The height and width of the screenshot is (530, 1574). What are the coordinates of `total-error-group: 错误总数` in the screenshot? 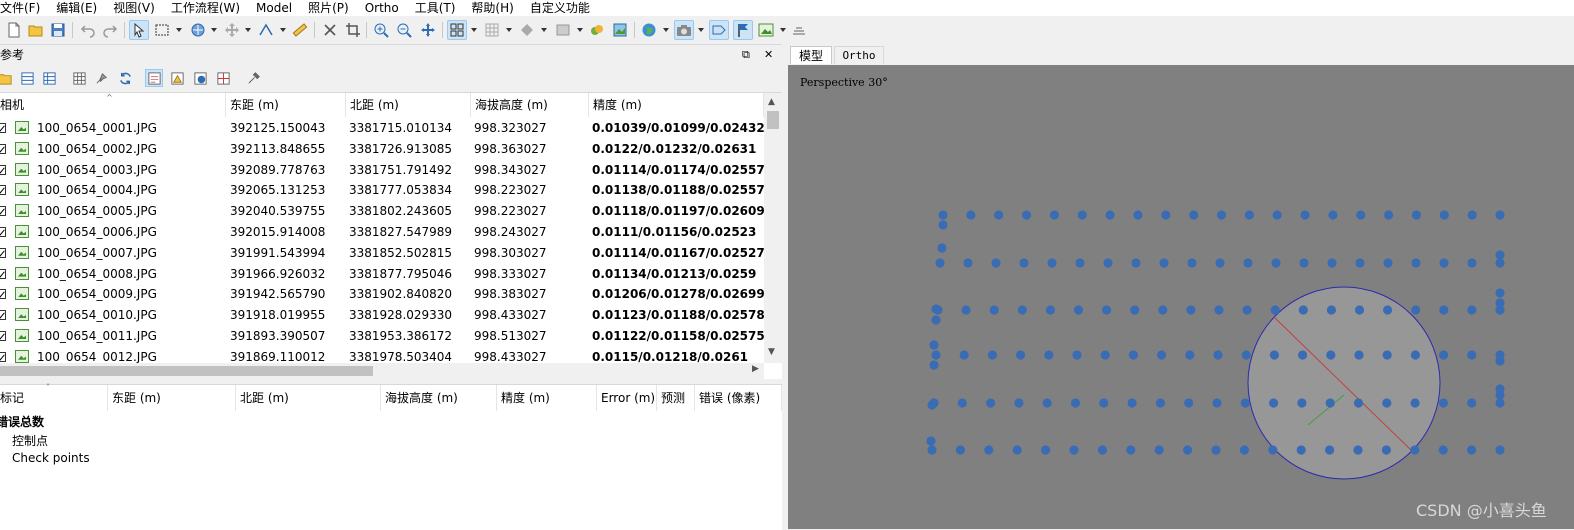 It's located at (22, 421).